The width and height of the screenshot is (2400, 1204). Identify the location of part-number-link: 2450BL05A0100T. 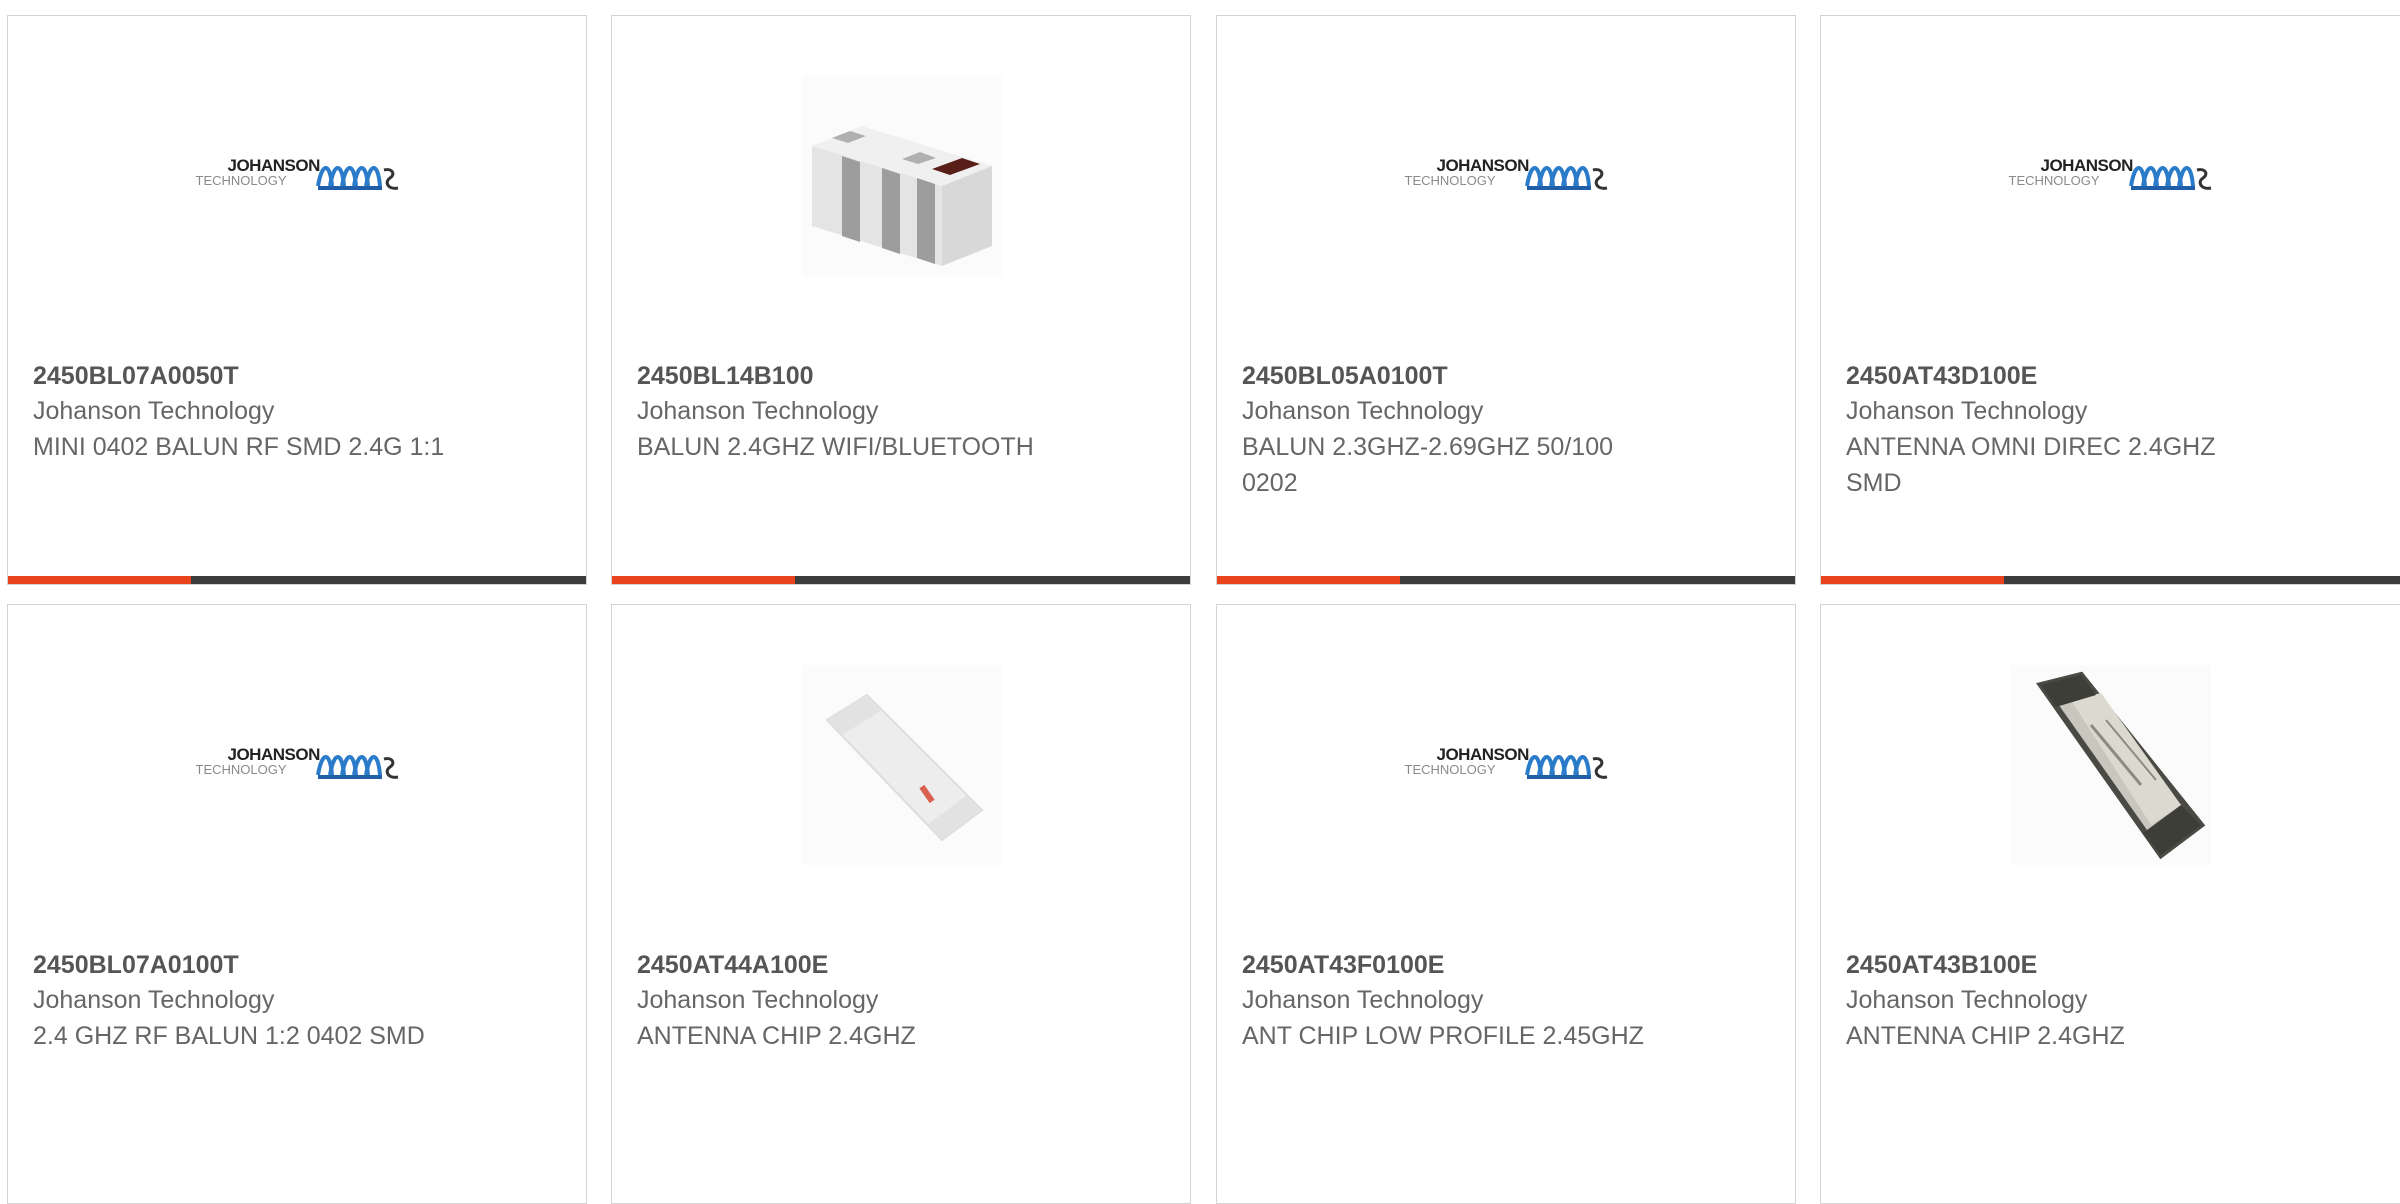
(1457, 376).